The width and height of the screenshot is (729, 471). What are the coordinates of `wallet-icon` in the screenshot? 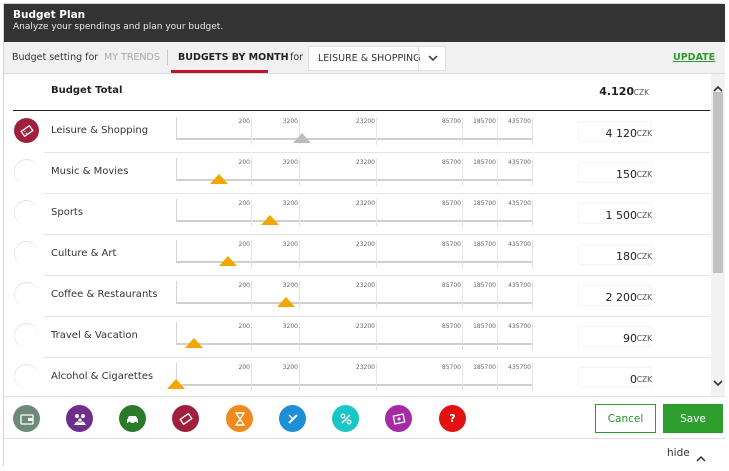 It's located at (26, 418).